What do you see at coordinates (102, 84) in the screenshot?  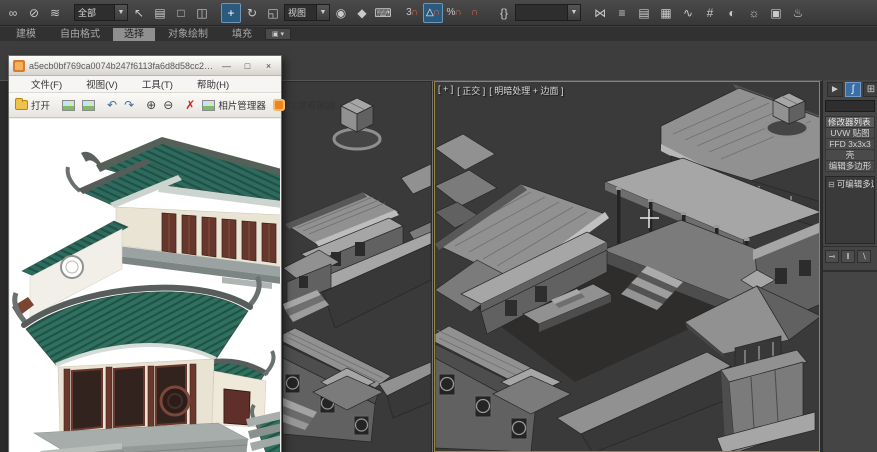 I see `viewer-menu-item: 视图(V)` at bounding box center [102, 84].